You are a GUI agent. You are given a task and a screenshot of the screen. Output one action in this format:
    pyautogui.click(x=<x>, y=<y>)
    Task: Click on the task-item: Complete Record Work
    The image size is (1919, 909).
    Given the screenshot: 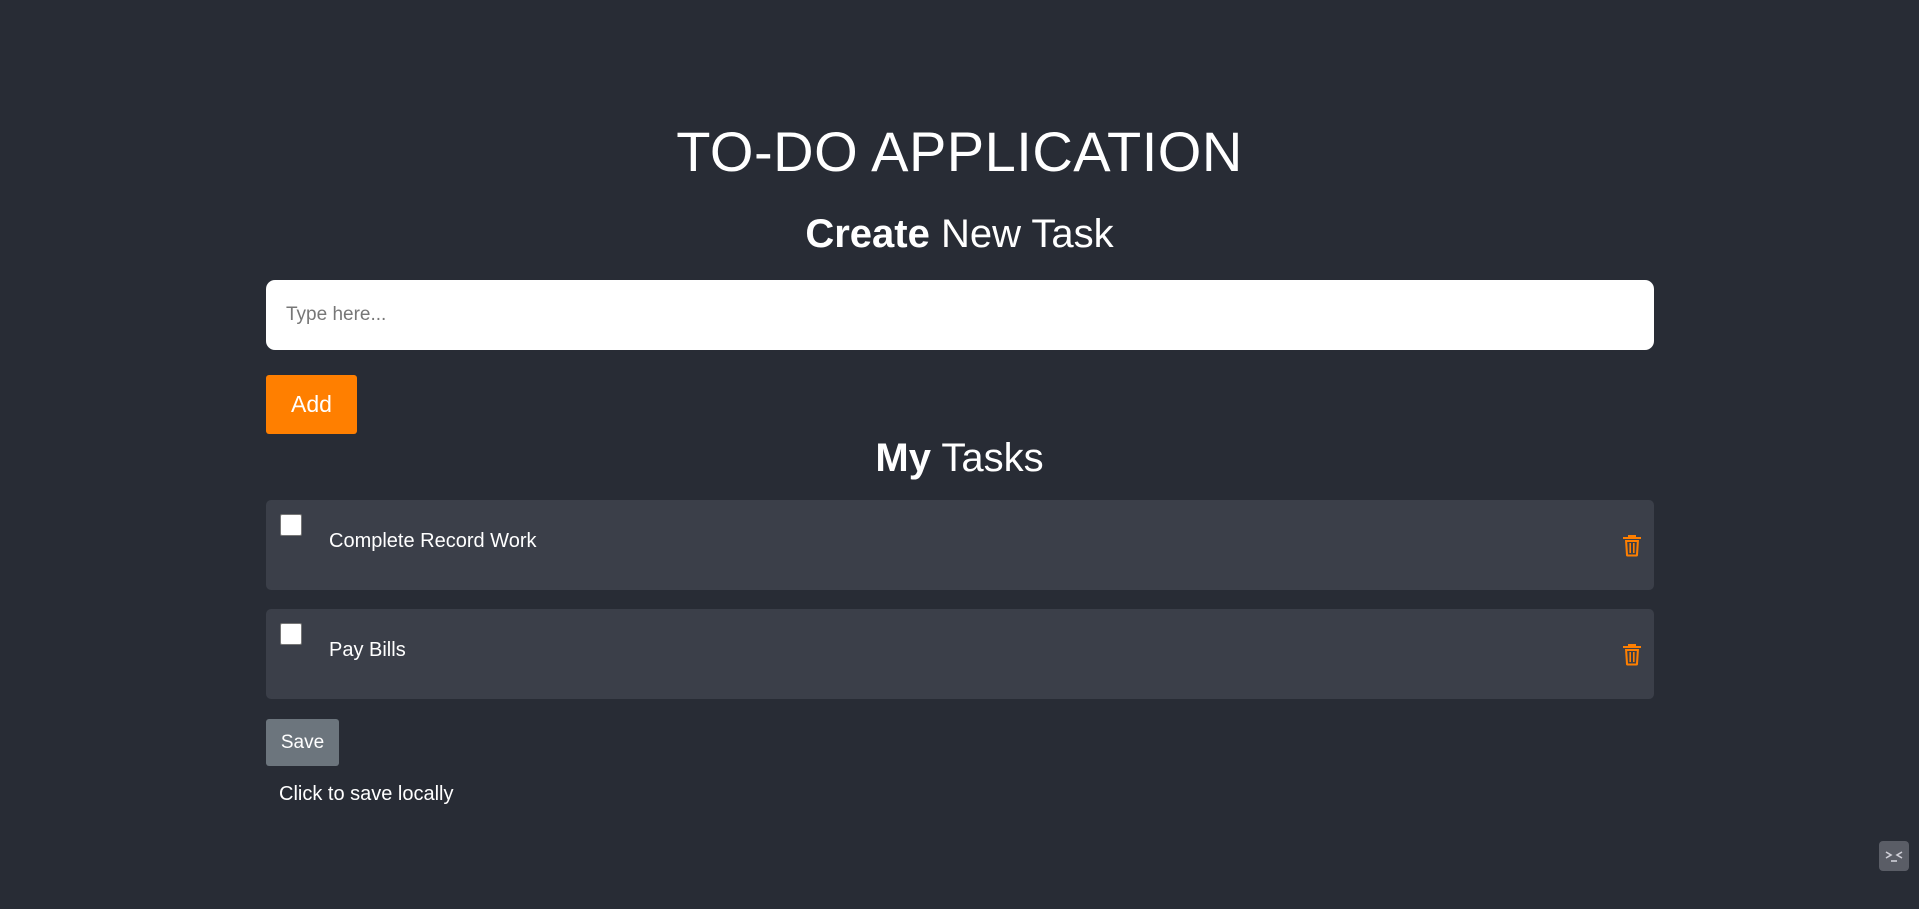 What is the action you would take?
    pyautogui.click(x=960, y=545)
    